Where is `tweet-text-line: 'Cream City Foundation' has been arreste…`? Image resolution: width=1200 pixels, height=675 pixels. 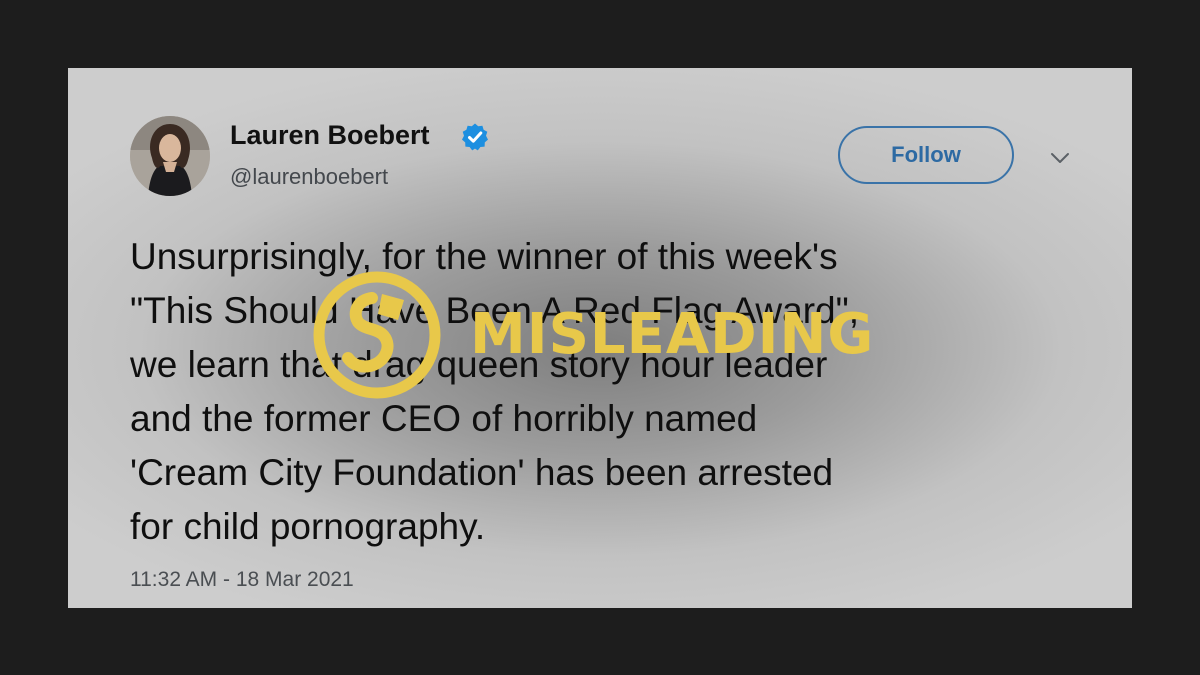 tweet-text-line: 'Cream City Foundation' has been arreste… is located at coordinates (482, 472).